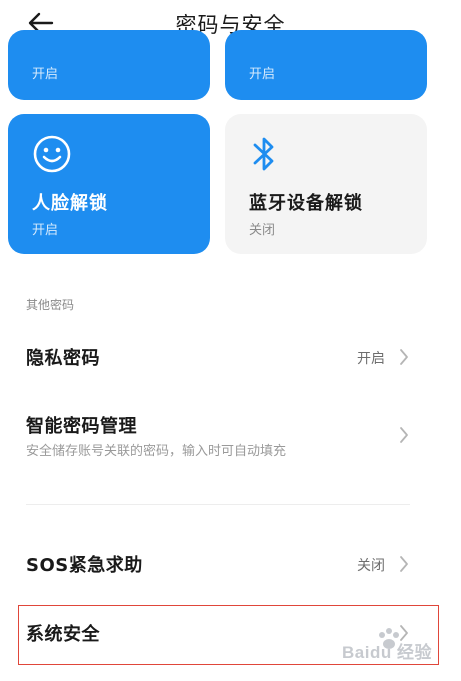 The height and width of the screenshot is (681, 461). I want to click on divider, so click(218, 504).